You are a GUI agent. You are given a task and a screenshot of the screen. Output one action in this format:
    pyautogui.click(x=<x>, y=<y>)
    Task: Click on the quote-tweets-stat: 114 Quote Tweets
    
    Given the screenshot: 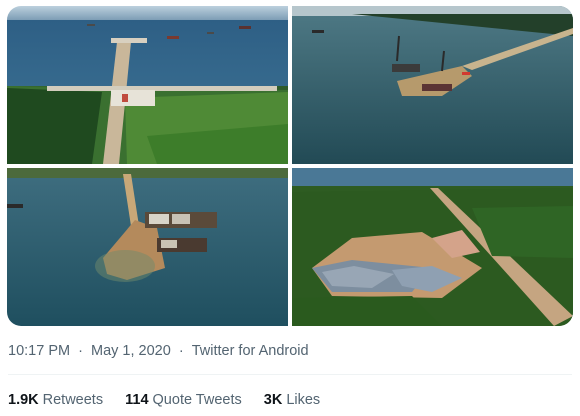 What is the action you would take?
    pyautogui.click(x=183, y=400)
    